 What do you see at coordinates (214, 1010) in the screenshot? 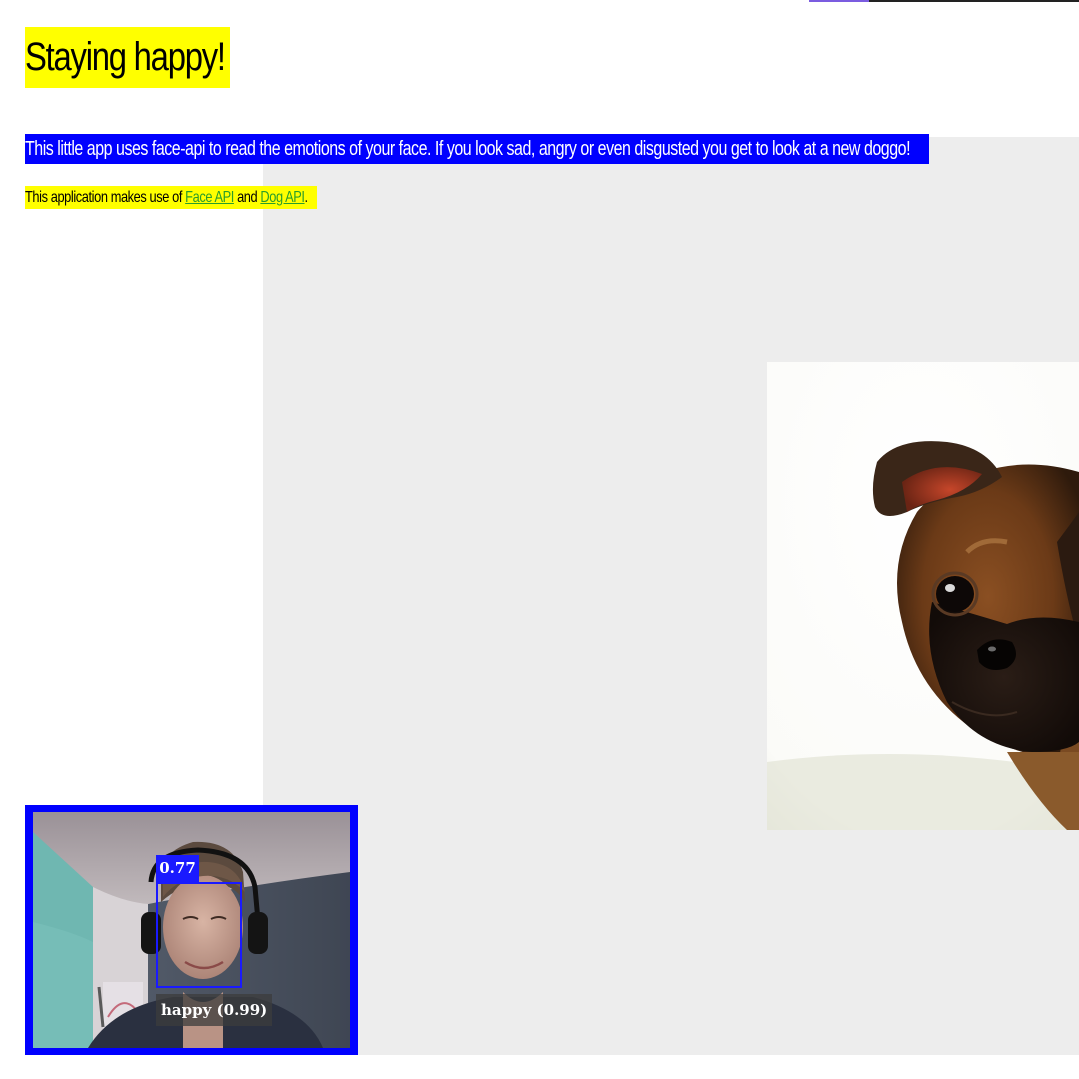
I see `expression-label: happy (0.99)` at bounding box center [214, 1010].